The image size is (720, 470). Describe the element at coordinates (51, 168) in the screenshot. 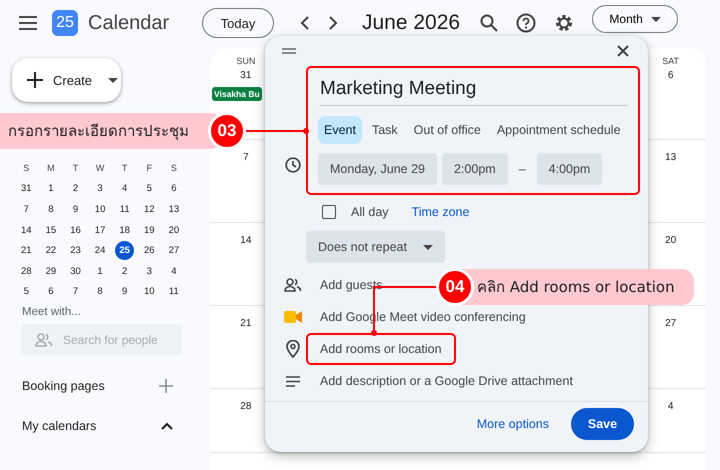

I see `weekday-label: M` at that location.